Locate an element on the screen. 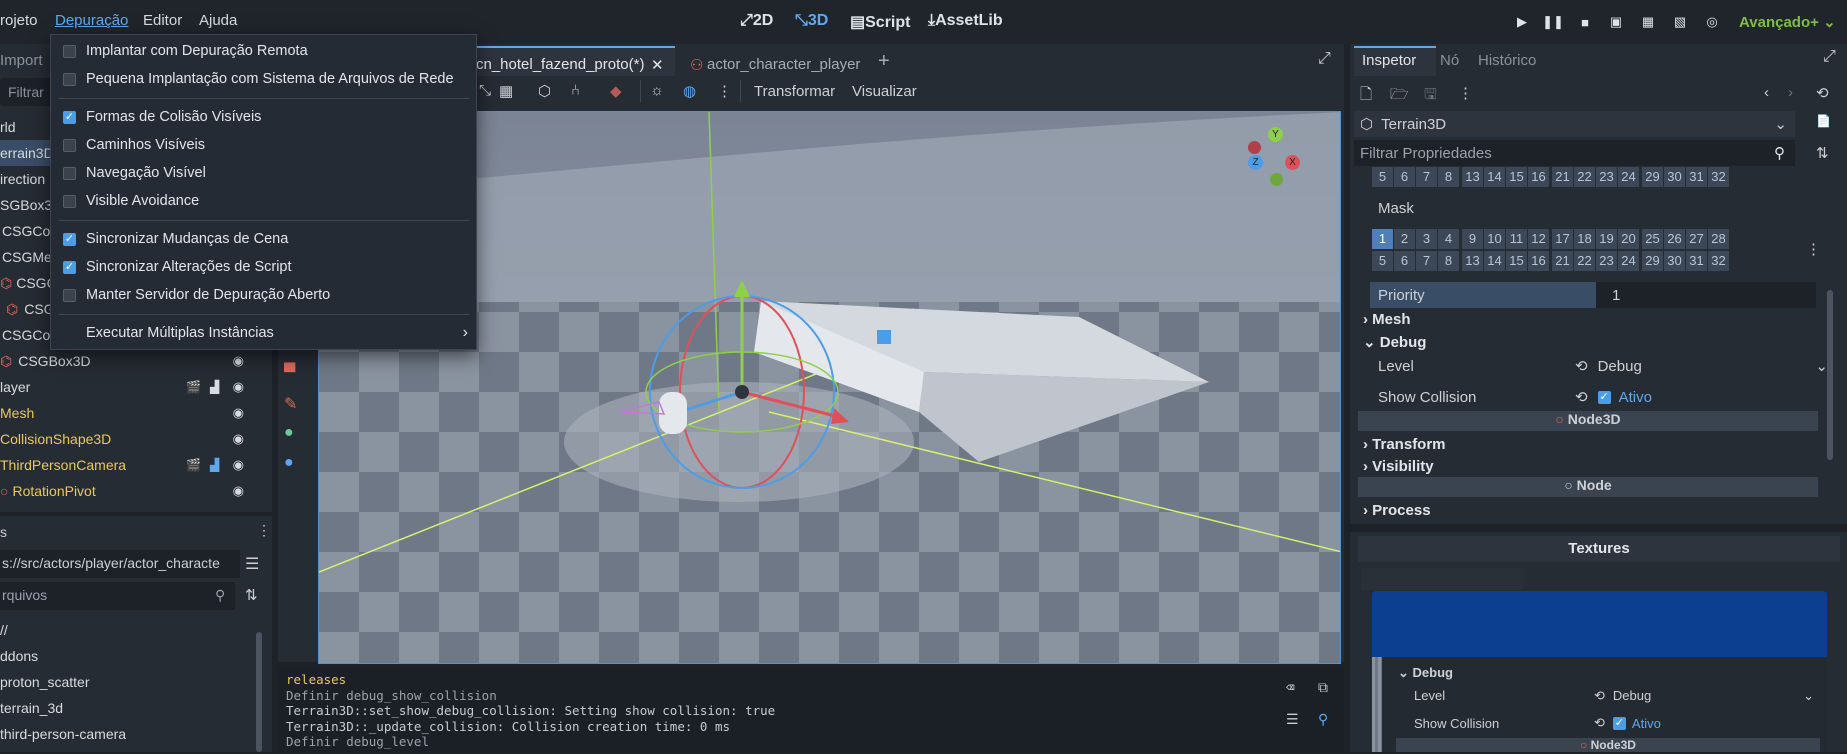 Image resolution: width=1847 pixels, height=754 pixels. local-space-icon: ⬡ is located at coordinates (544, 91).